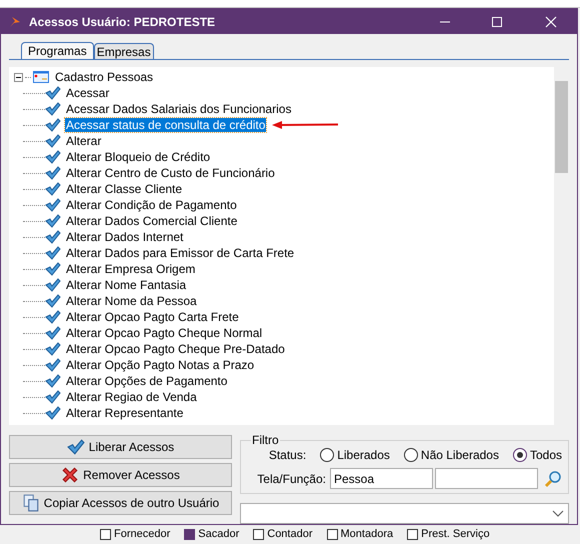 This screenshot has width=580, height=544. Describe the element at coordinates (459, 455) in the screenshot. I see `radio-label: Não Liberados` at that location.